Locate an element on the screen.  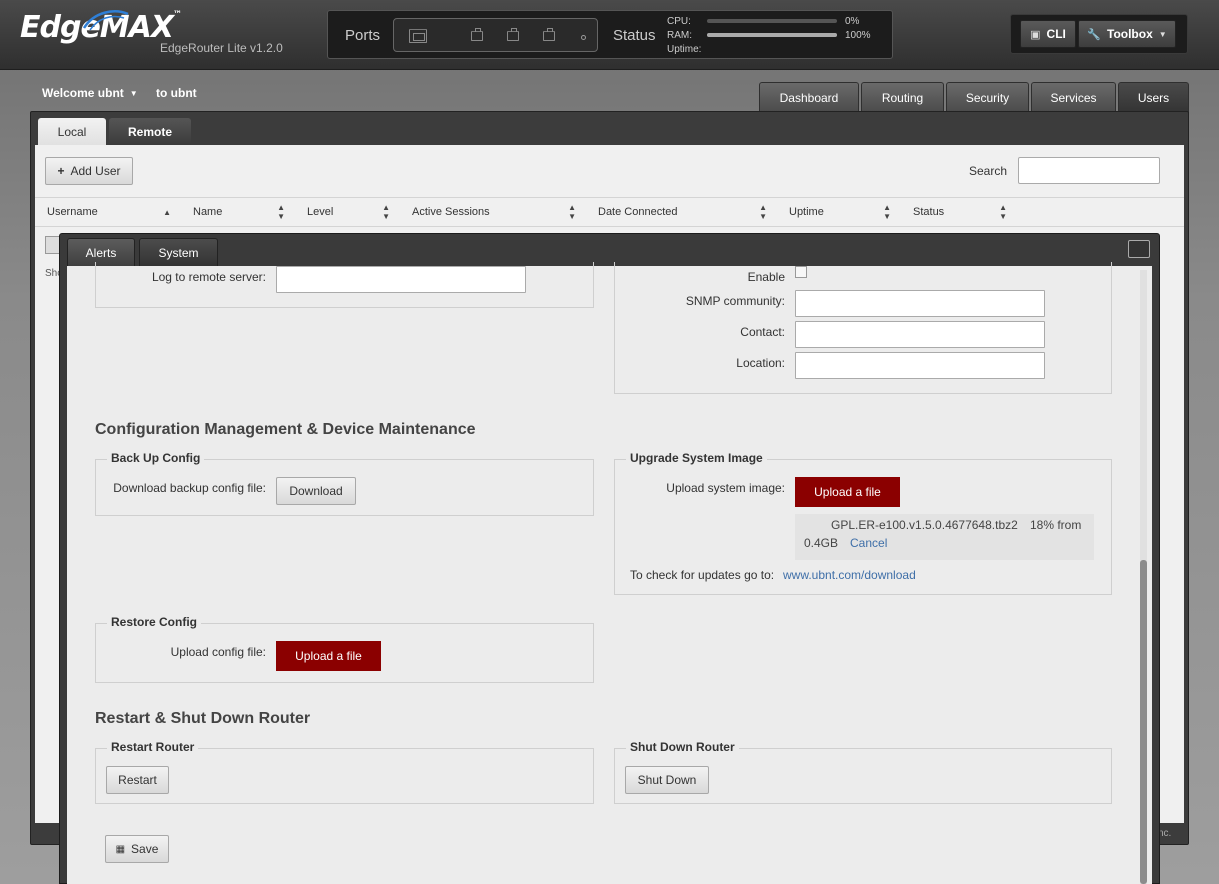
minimize-dialog-button is located at coordinates (1139, 249).